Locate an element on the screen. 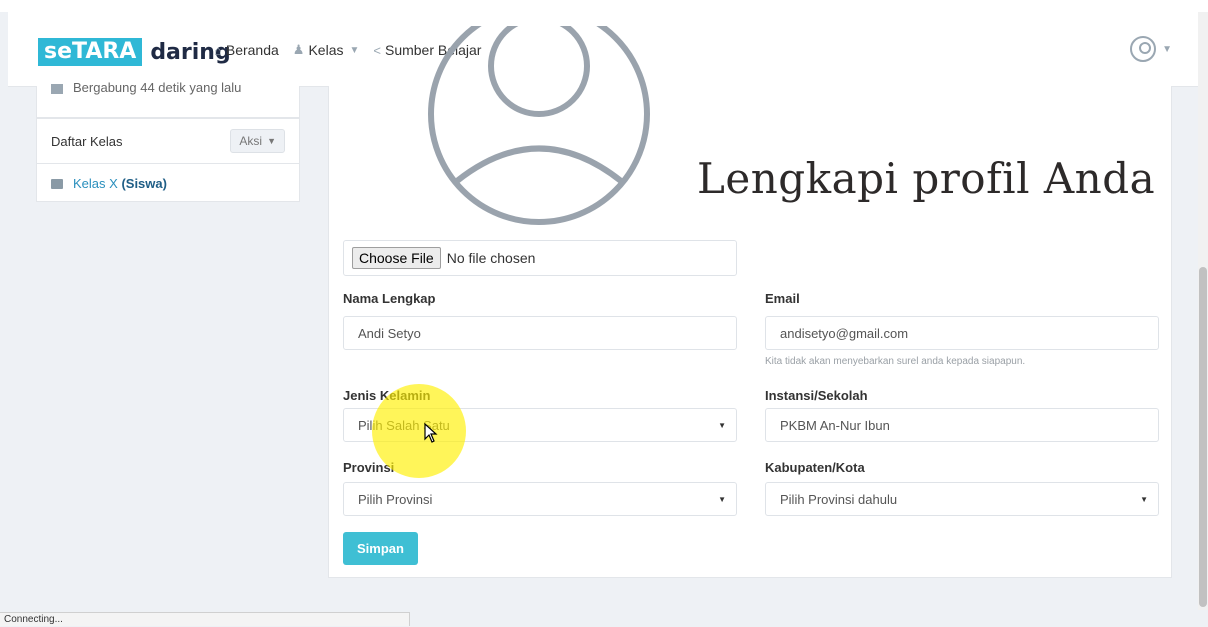 This screenshot has height=627, width=1208. nav-item-beranda: ⌂ Beranda is located at coordinates (246, 50).